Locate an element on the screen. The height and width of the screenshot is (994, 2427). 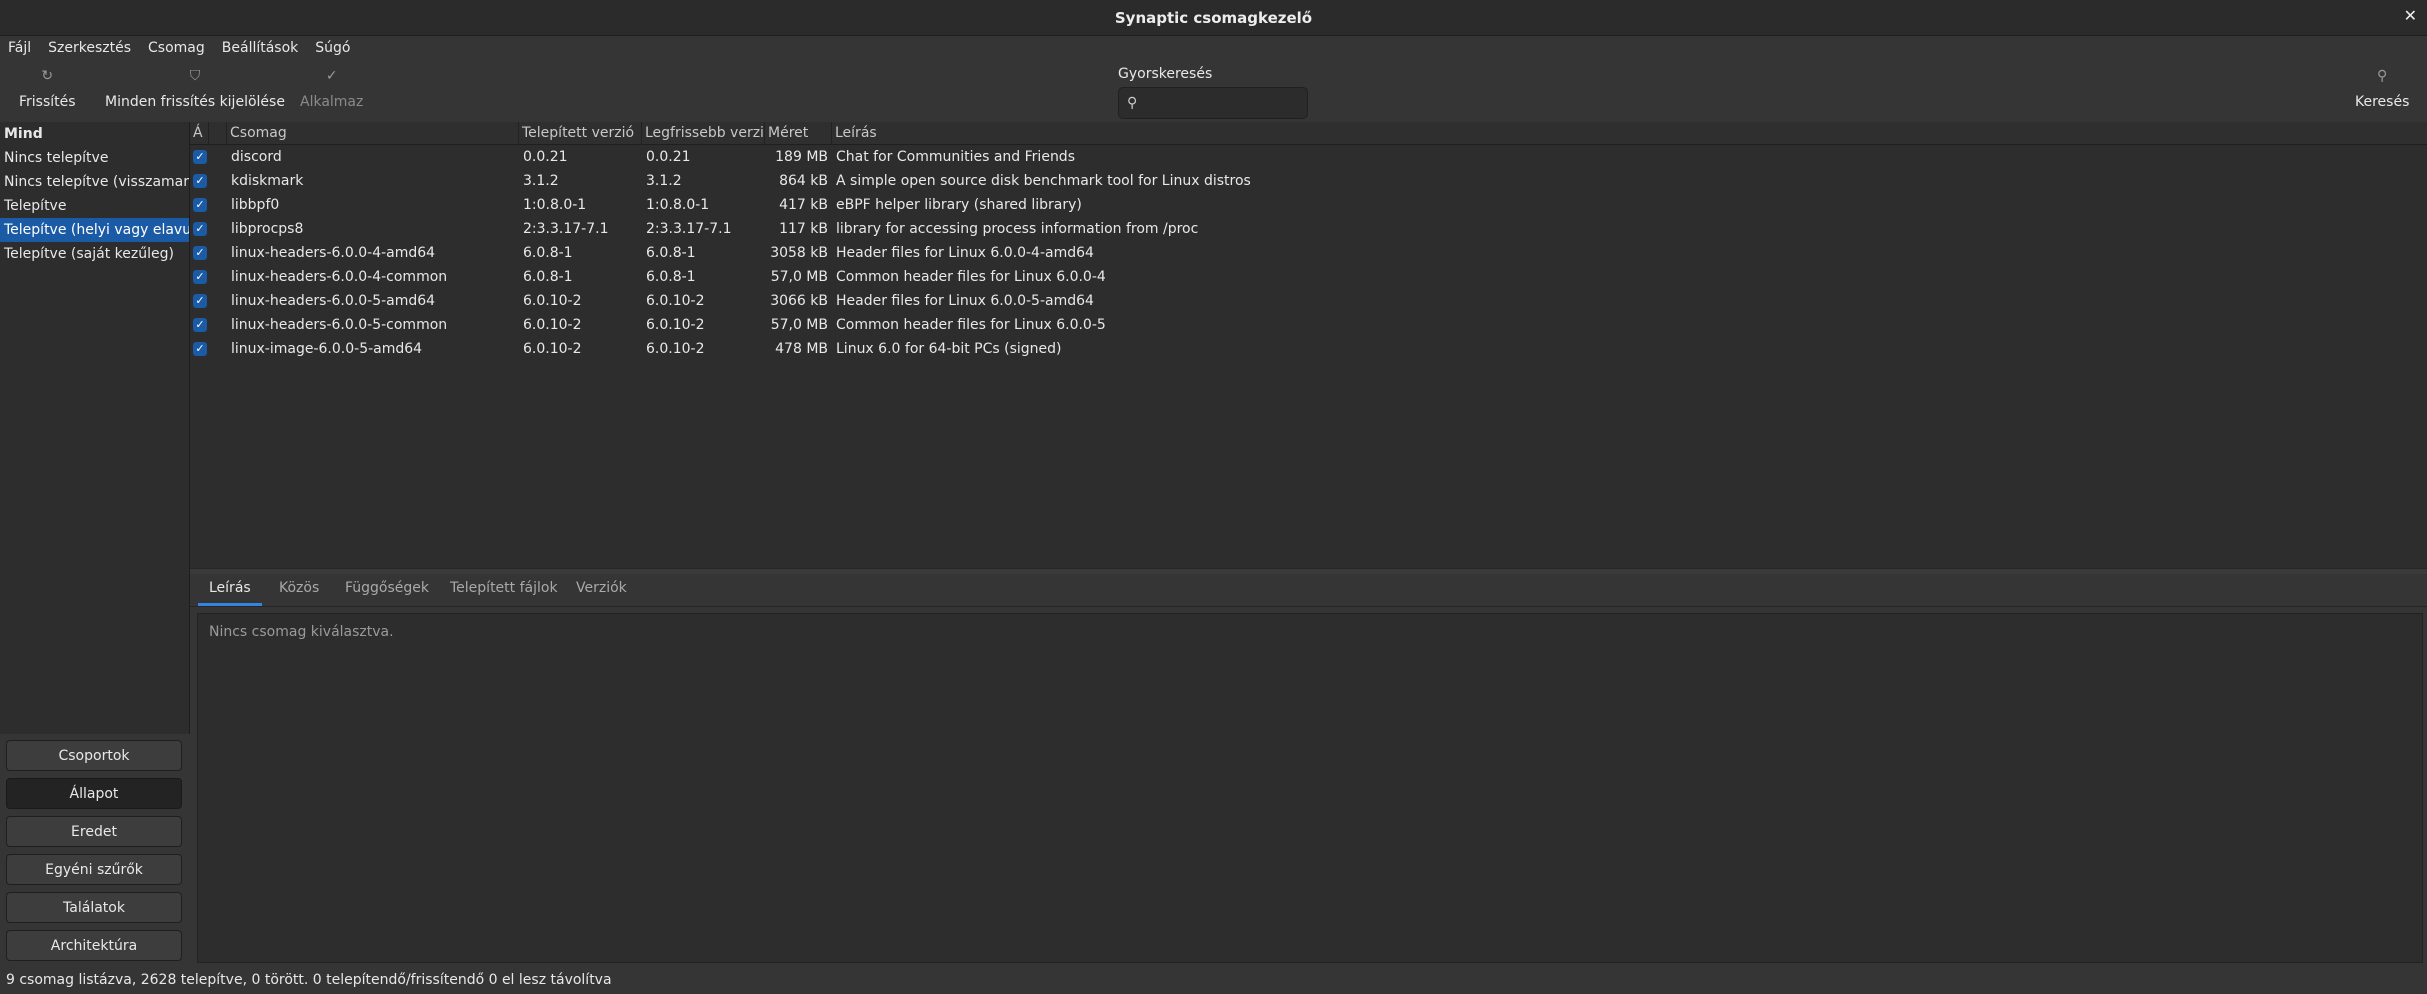
origin-button: Eredet is located at coordinates (94, 831).